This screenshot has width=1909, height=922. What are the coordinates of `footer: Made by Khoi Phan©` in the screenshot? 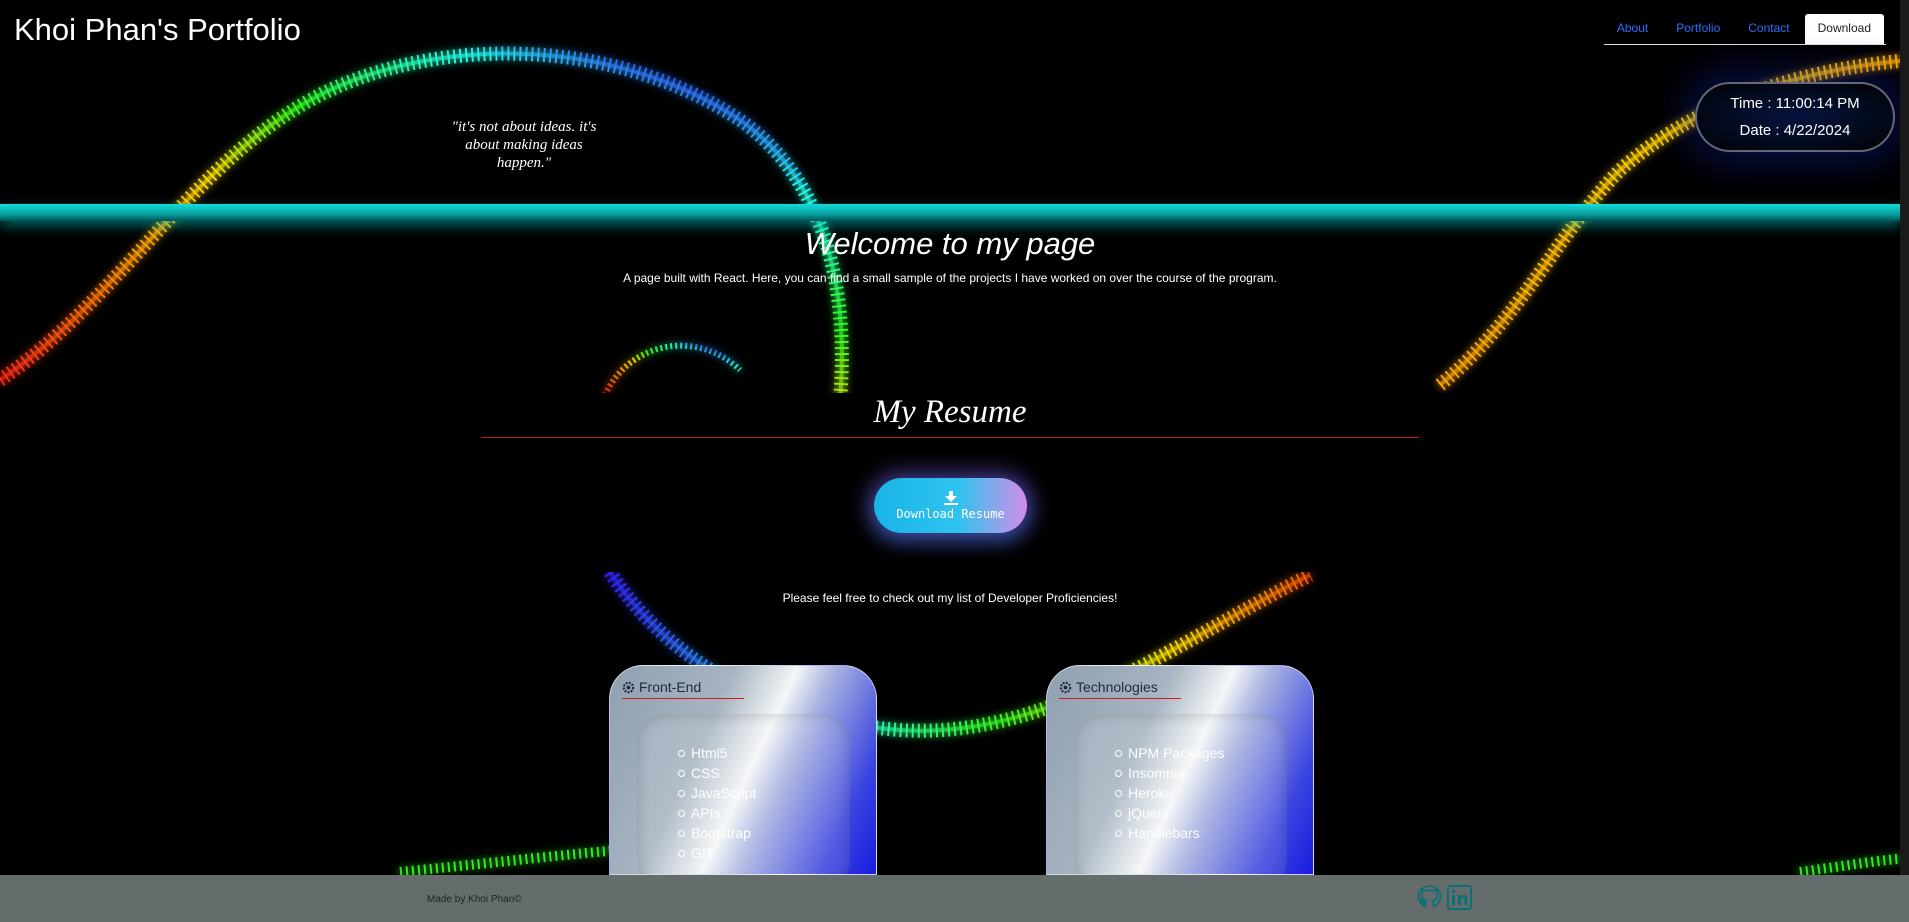 It's located at (954, 898).